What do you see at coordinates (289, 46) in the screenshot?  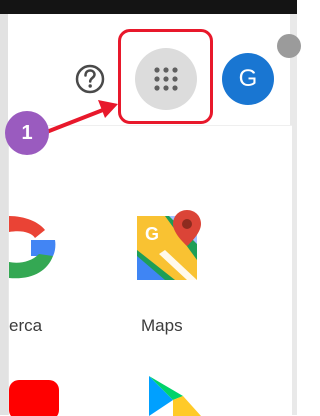 I see `close-icon` at bounding box center [289, 46].